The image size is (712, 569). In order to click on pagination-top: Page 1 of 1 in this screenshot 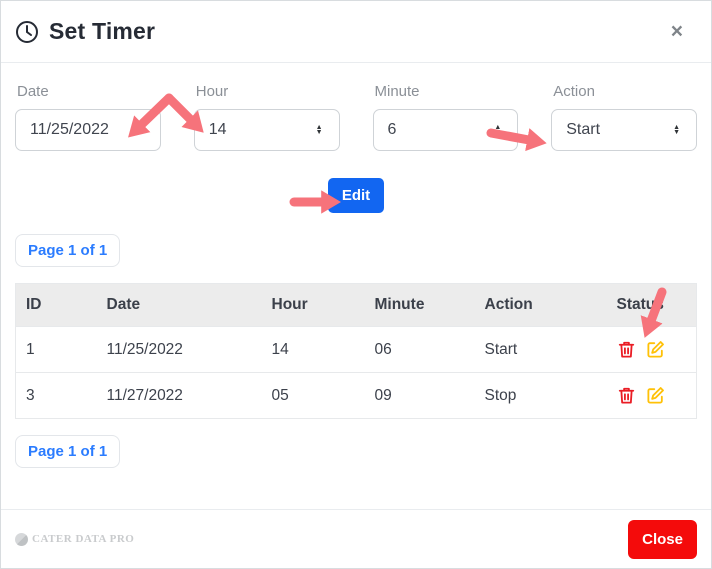, I will do `click(68, 250)`.